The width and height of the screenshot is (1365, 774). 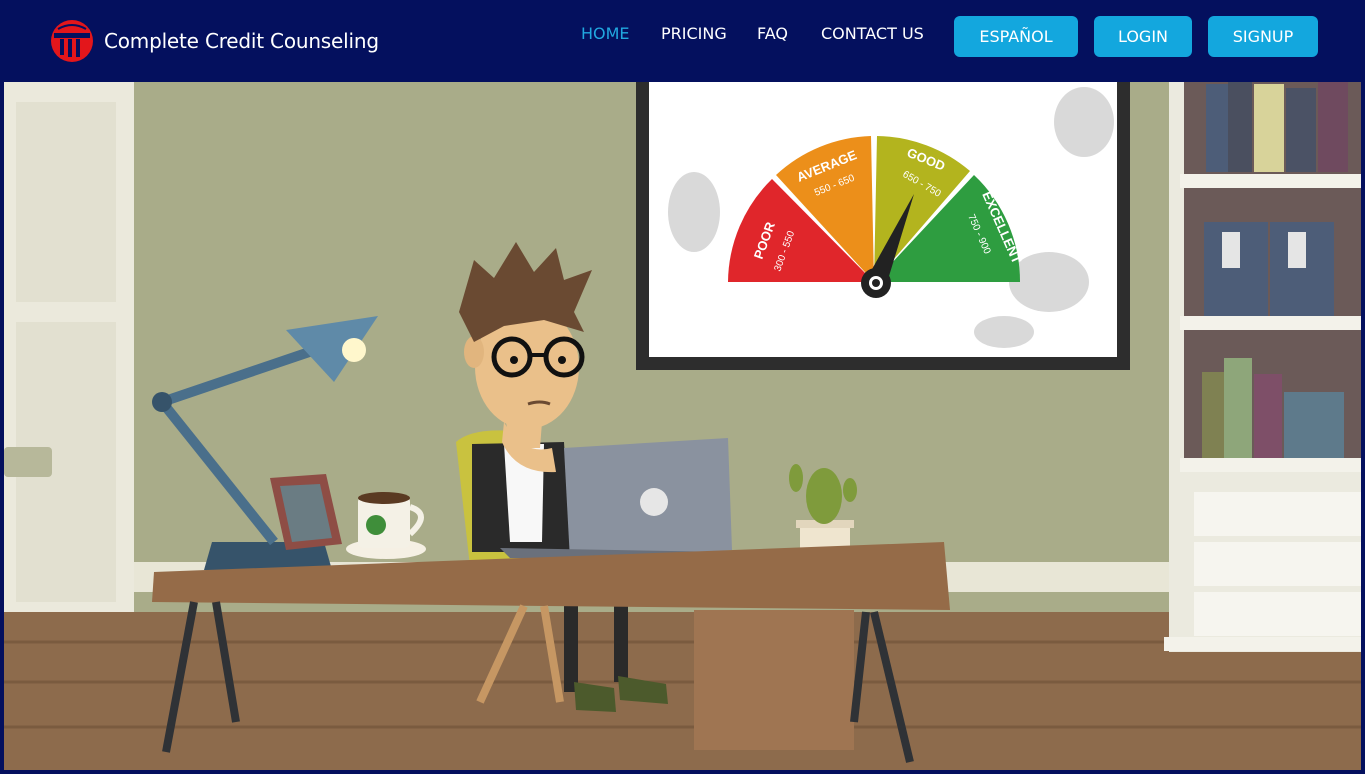 I want to click on espanol-button: ESPAÑOL, so click(x=1016, y=36).